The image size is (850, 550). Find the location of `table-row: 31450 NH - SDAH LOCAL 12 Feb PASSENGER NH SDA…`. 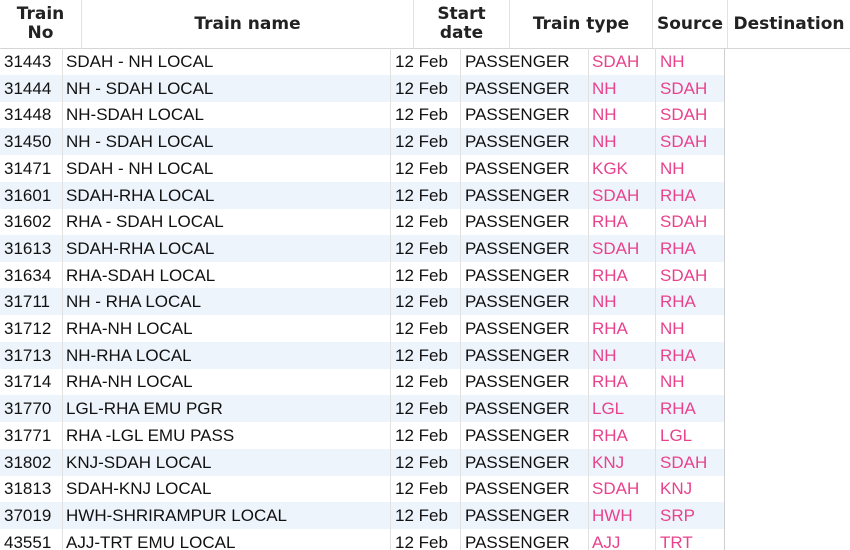

table-row: 31450 NH - SDAH LOCAL 12 Feb PASSENGER NH SDA… is located at coordinates (362, 142).